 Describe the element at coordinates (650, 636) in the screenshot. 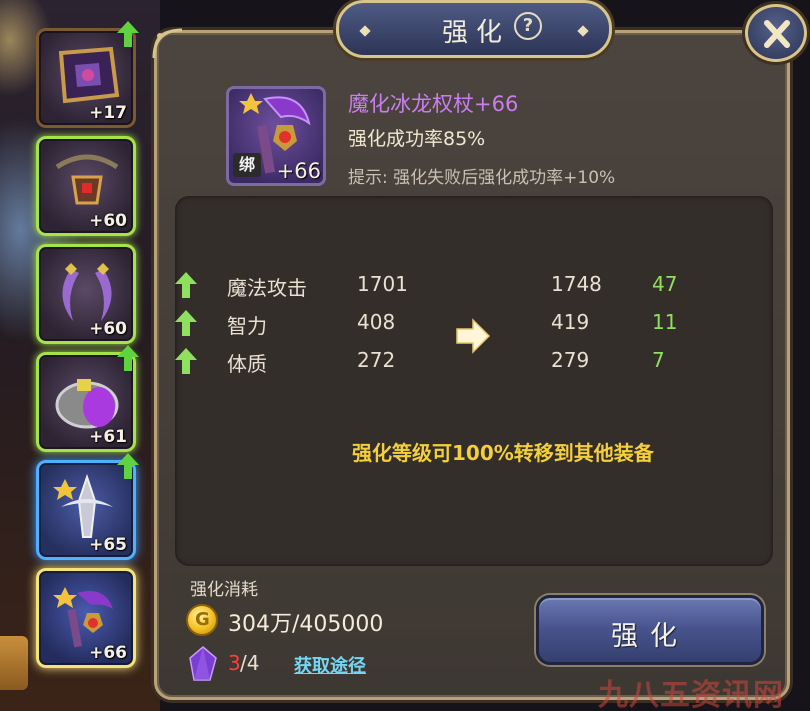

I see `enhance-button-label: 强化` at that location.